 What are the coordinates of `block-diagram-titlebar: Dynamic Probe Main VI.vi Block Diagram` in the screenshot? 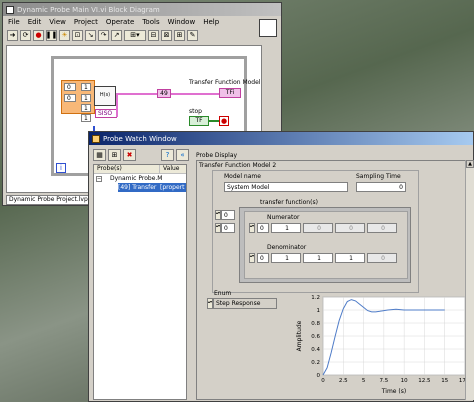 It's located at (142, 9).